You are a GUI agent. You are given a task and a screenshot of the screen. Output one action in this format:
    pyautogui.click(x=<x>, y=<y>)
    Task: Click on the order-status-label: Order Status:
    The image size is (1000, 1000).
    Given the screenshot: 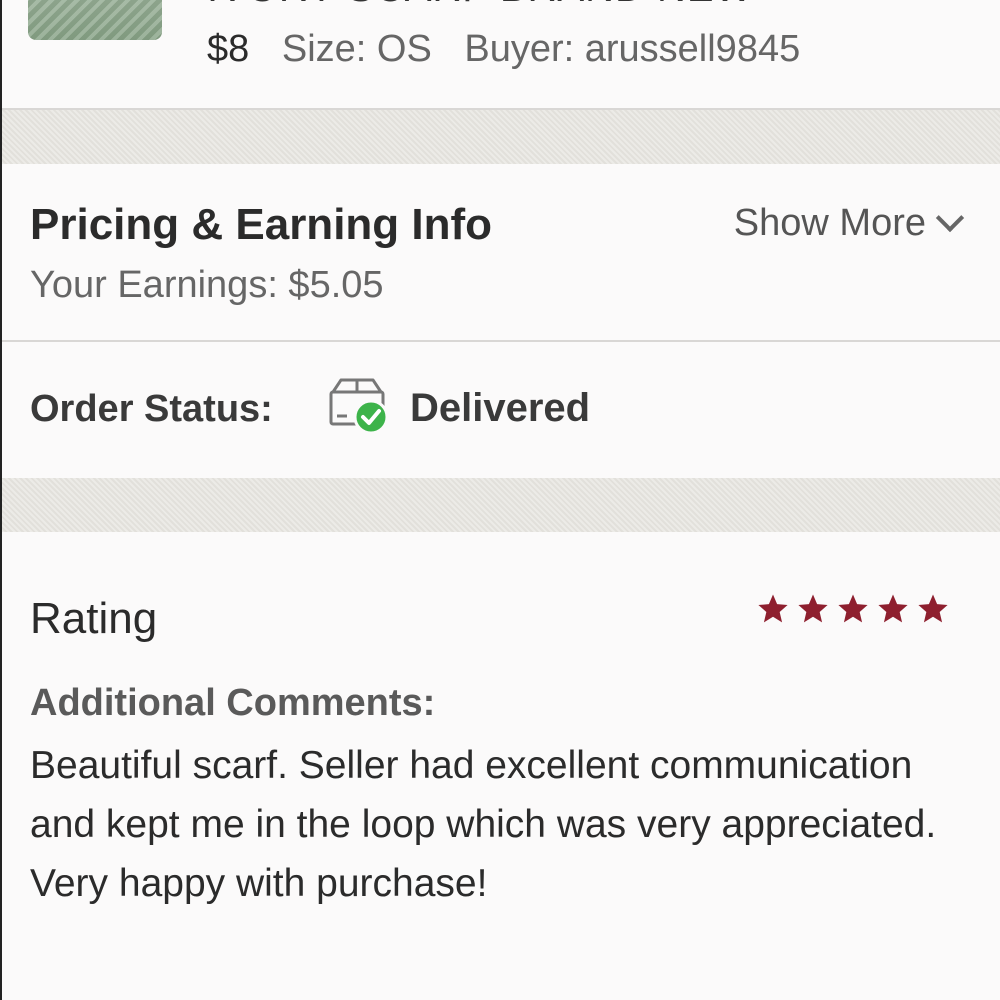 What is the action you would take?
    pyautogui.click(x=151, y=409)
    